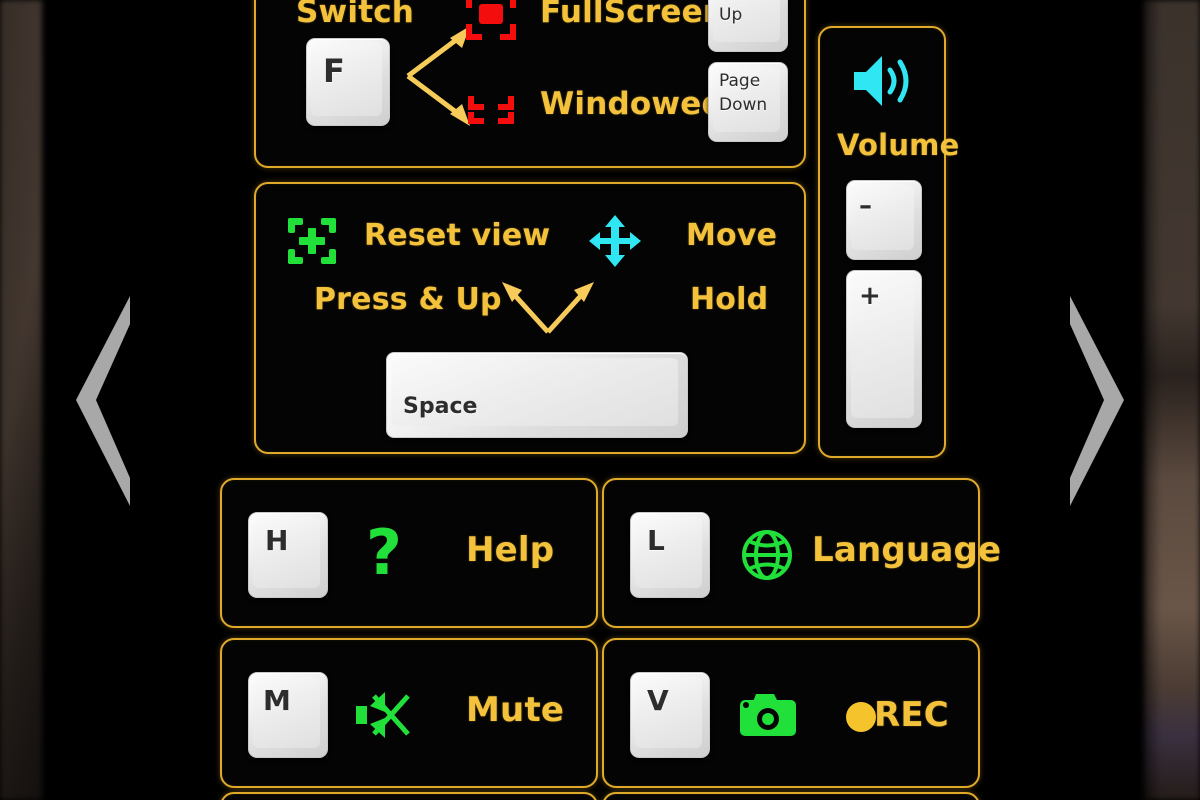 This screenshot has height=800, width=1200. I want to click on hold-label: Hold, so click(729, 299).